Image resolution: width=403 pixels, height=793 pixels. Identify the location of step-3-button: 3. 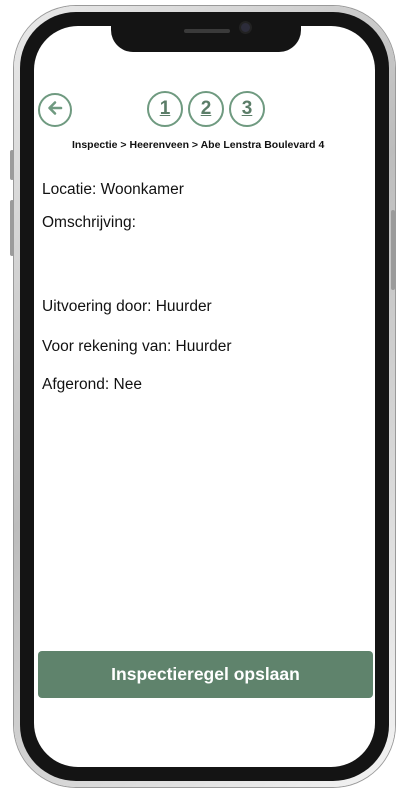
(247, 109).